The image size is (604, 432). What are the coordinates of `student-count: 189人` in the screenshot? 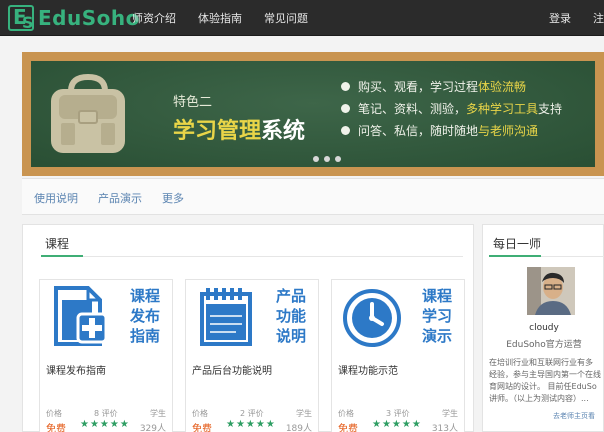 It's located at (299, 426).